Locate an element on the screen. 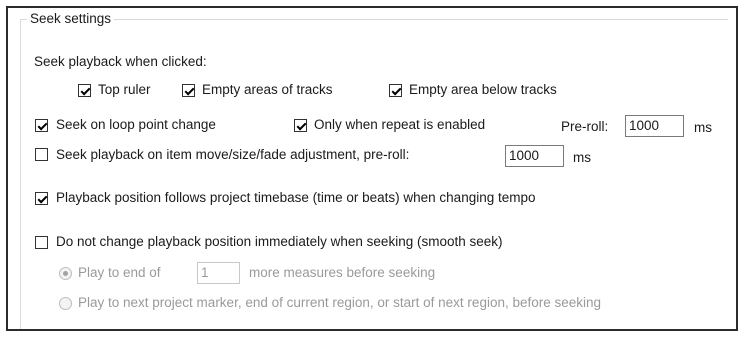 This screenshot has width=746, height=339. seek-on-loop-change-checkbox is located at coordinates (41, 125).